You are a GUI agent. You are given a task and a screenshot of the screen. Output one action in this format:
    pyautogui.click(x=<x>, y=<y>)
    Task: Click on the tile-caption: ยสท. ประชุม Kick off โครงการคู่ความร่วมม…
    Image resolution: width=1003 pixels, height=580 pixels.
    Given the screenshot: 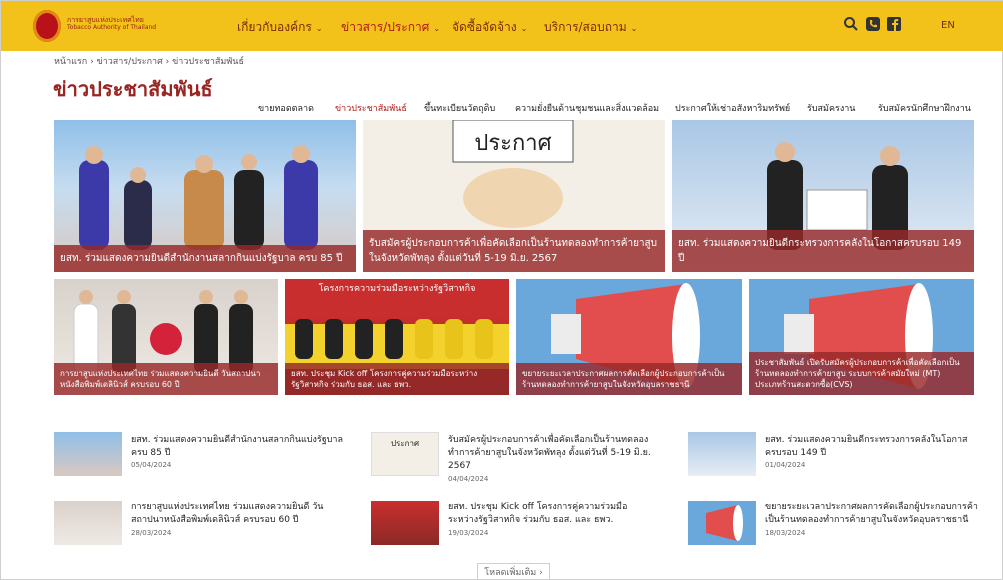 What is the action you would take?
    pyautogui.click(x=397, y=379)
    